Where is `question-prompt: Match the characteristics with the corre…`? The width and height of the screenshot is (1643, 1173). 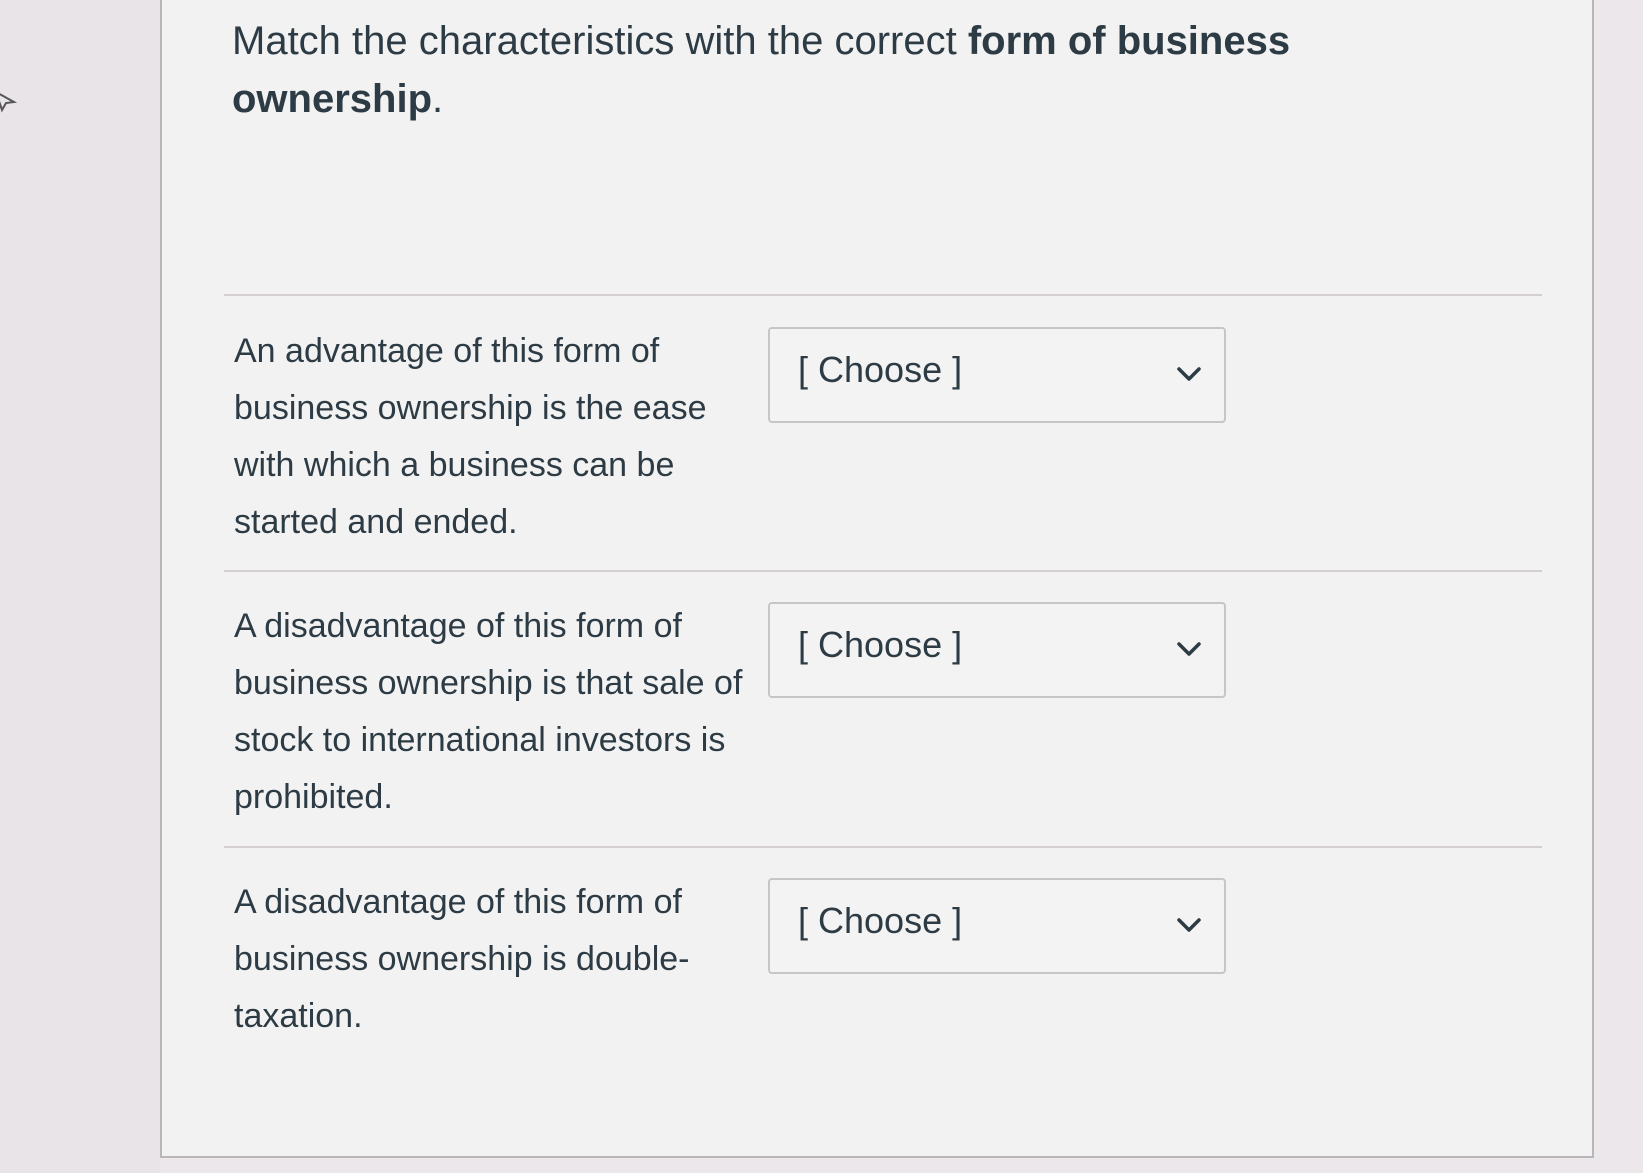 question-prompt: Match the characteristics with the corre… is located at coordinates (852, 70).